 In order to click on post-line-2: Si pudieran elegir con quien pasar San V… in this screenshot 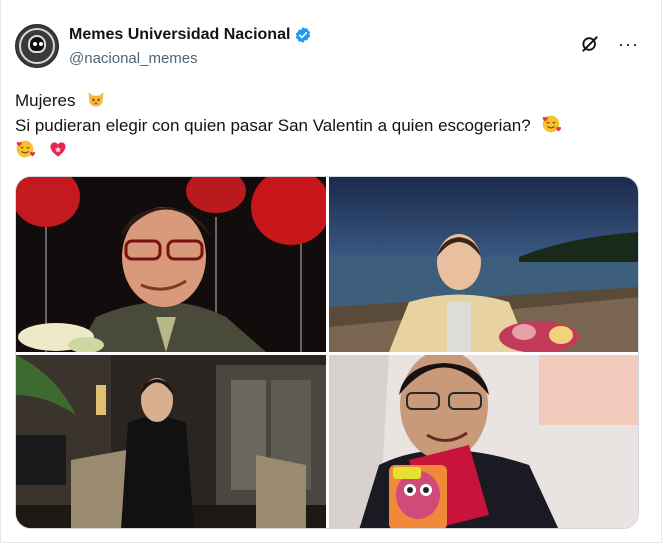, I will do `click(330, 125)`.